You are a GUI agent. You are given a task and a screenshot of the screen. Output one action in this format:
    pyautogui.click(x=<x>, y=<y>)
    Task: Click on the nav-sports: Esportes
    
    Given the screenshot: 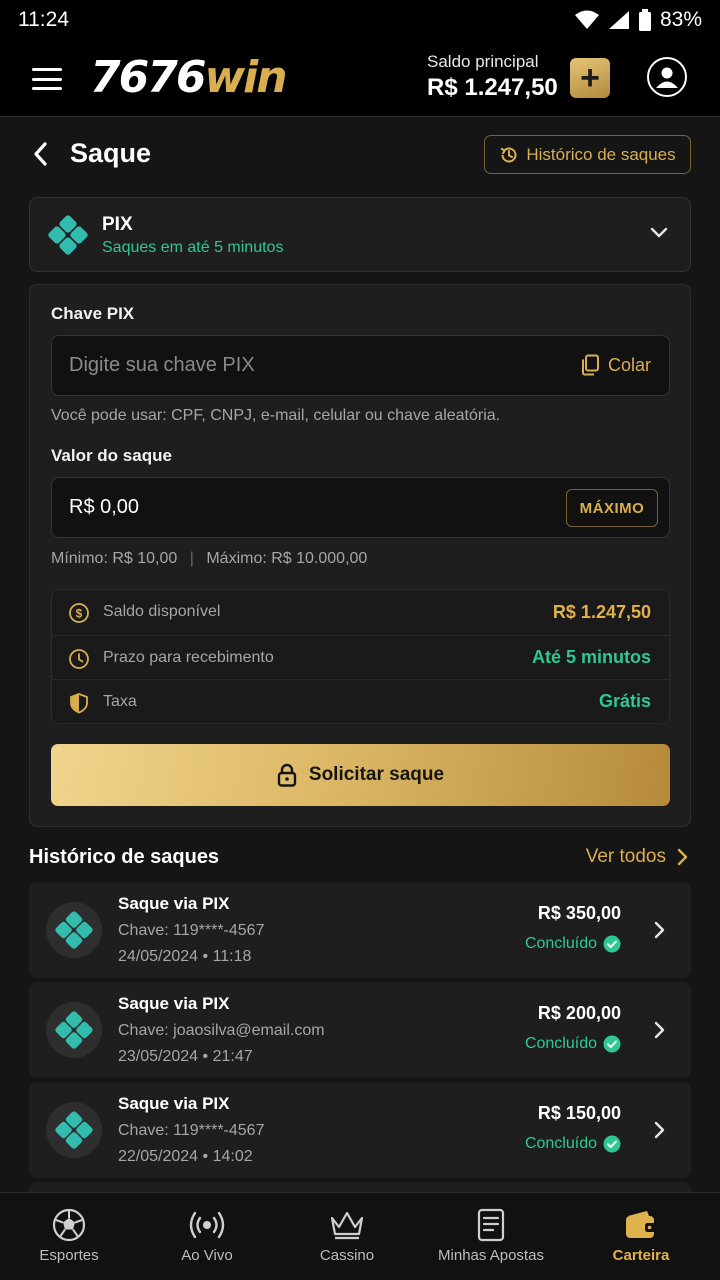 What is the action you would take?
    pyautogui.click(x=69, y=1236)
    